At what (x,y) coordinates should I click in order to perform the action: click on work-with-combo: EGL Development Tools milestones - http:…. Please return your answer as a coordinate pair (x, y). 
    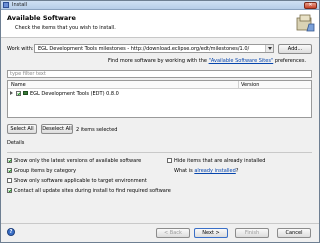
    Looking at the image, I should click on (154, 48).